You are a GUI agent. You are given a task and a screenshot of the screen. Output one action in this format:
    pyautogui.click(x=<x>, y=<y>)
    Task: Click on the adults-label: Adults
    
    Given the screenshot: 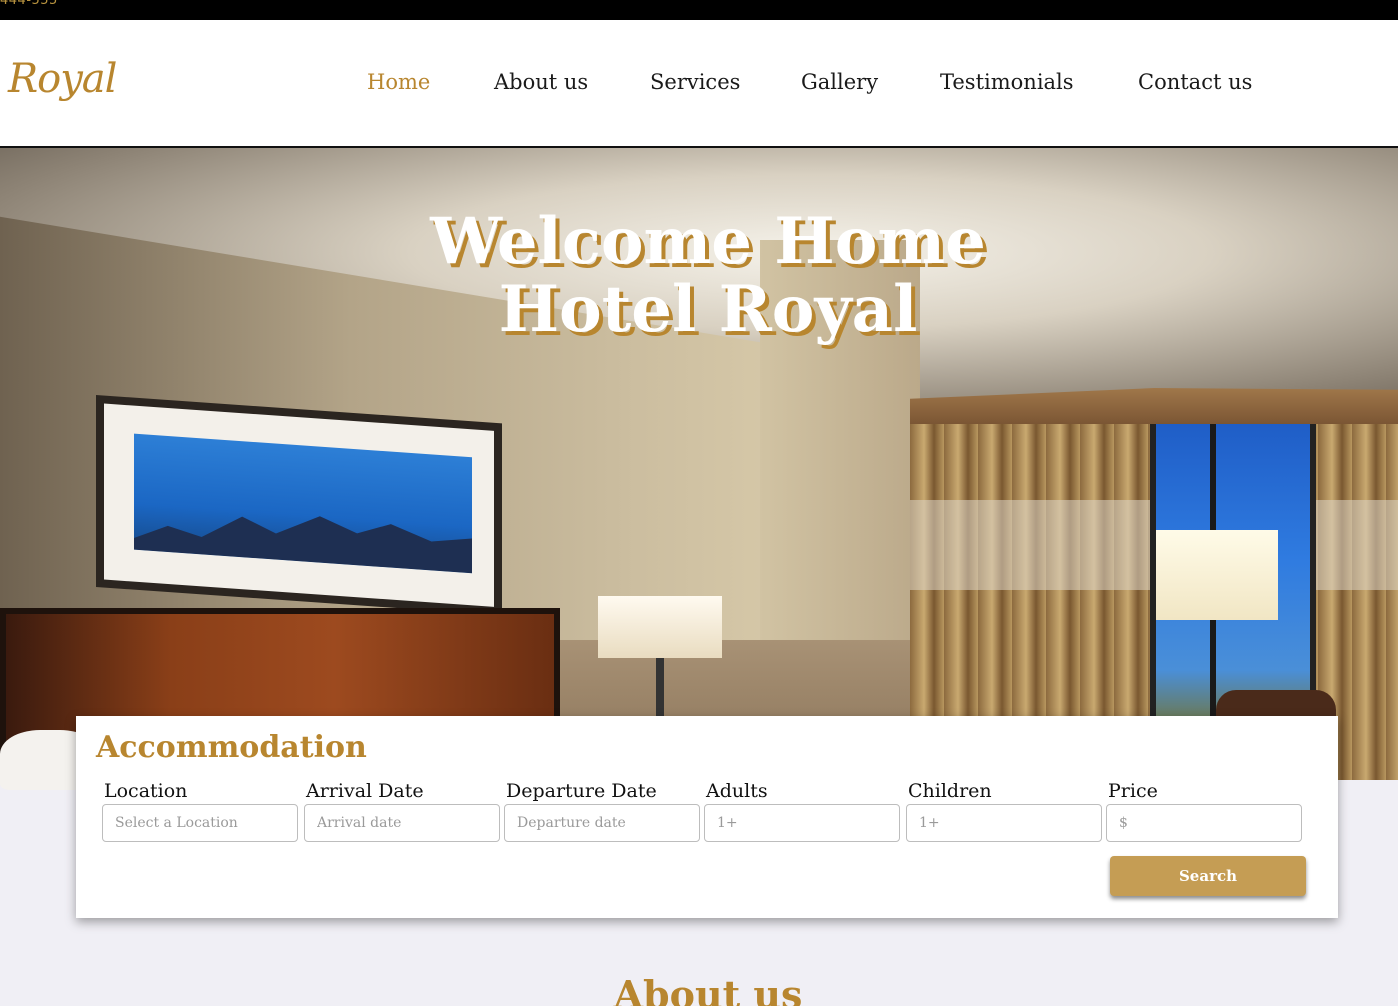 What is the action you would take?
    pyautogui.click(x=737, y=791)
    